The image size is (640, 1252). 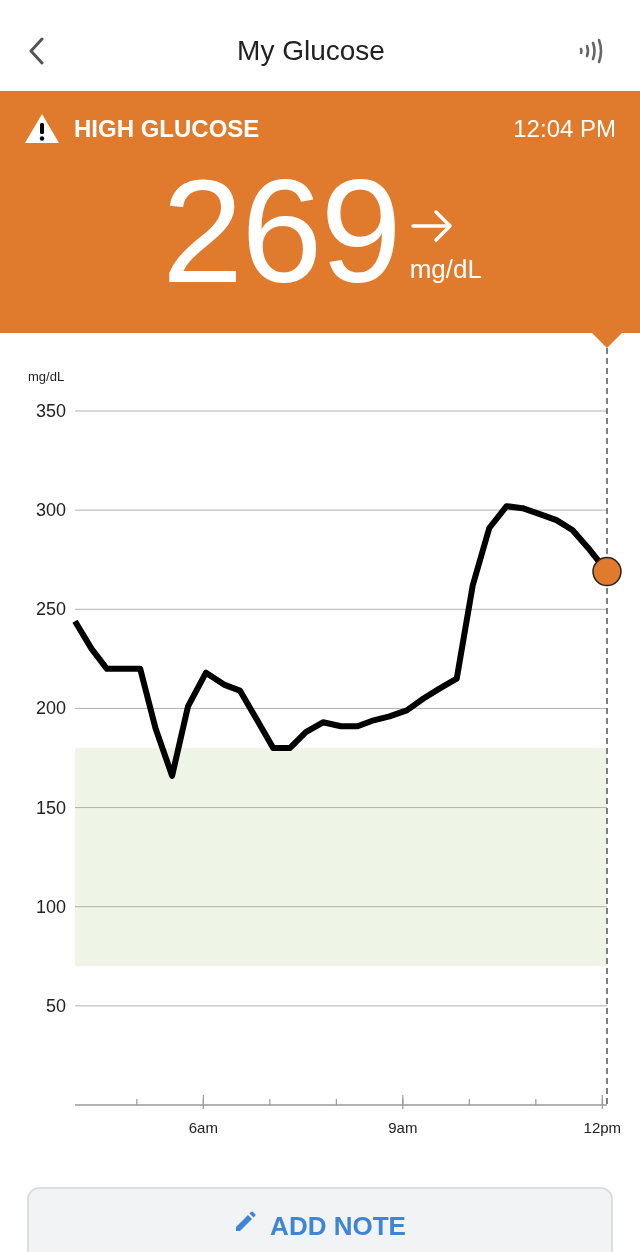 I want to click on axis-title: mg/dL, so click(x=46, y=376).